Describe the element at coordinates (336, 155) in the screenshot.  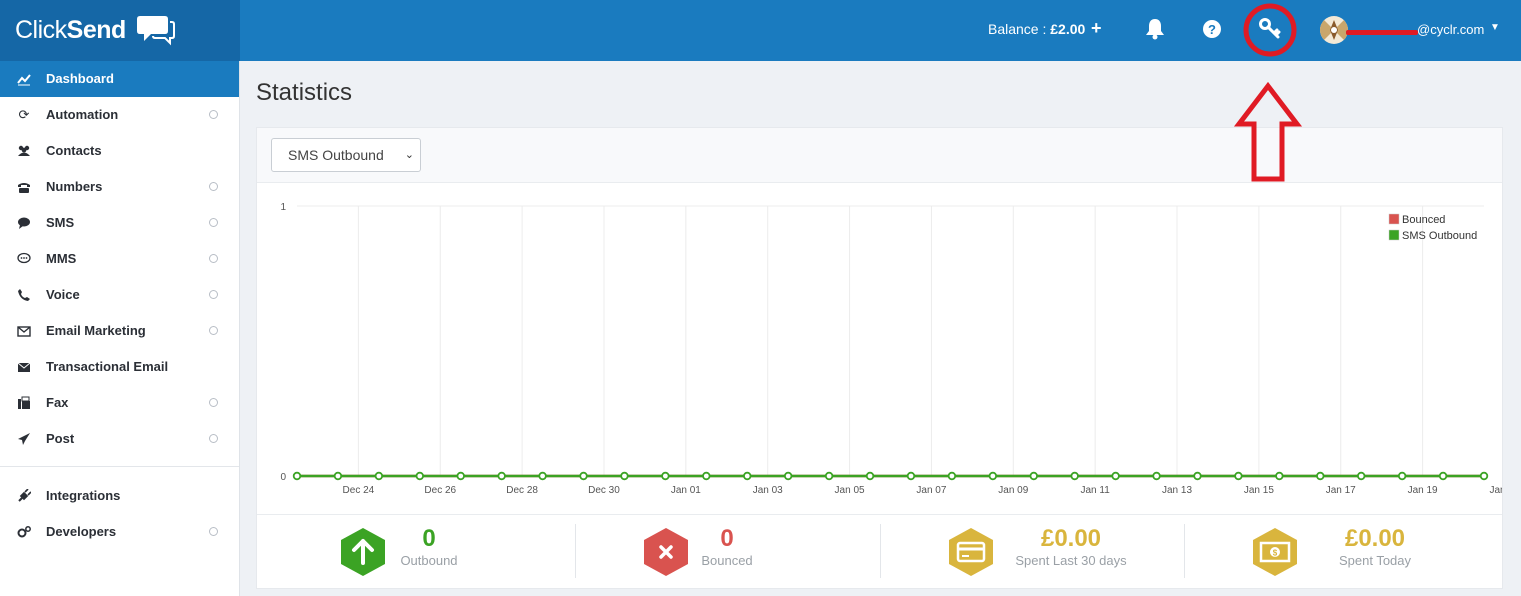
I see `select-value: SMS Outbound` at that location.